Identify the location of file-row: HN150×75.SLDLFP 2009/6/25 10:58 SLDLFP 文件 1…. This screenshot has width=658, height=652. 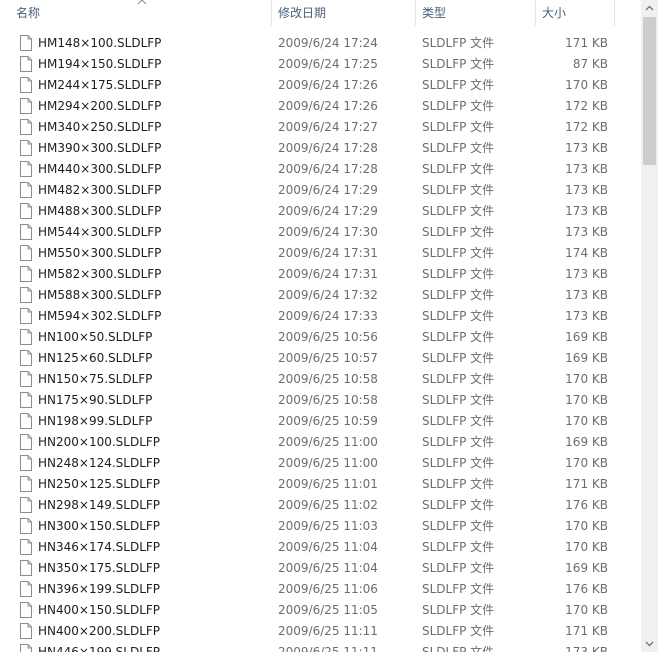
(320, 379).